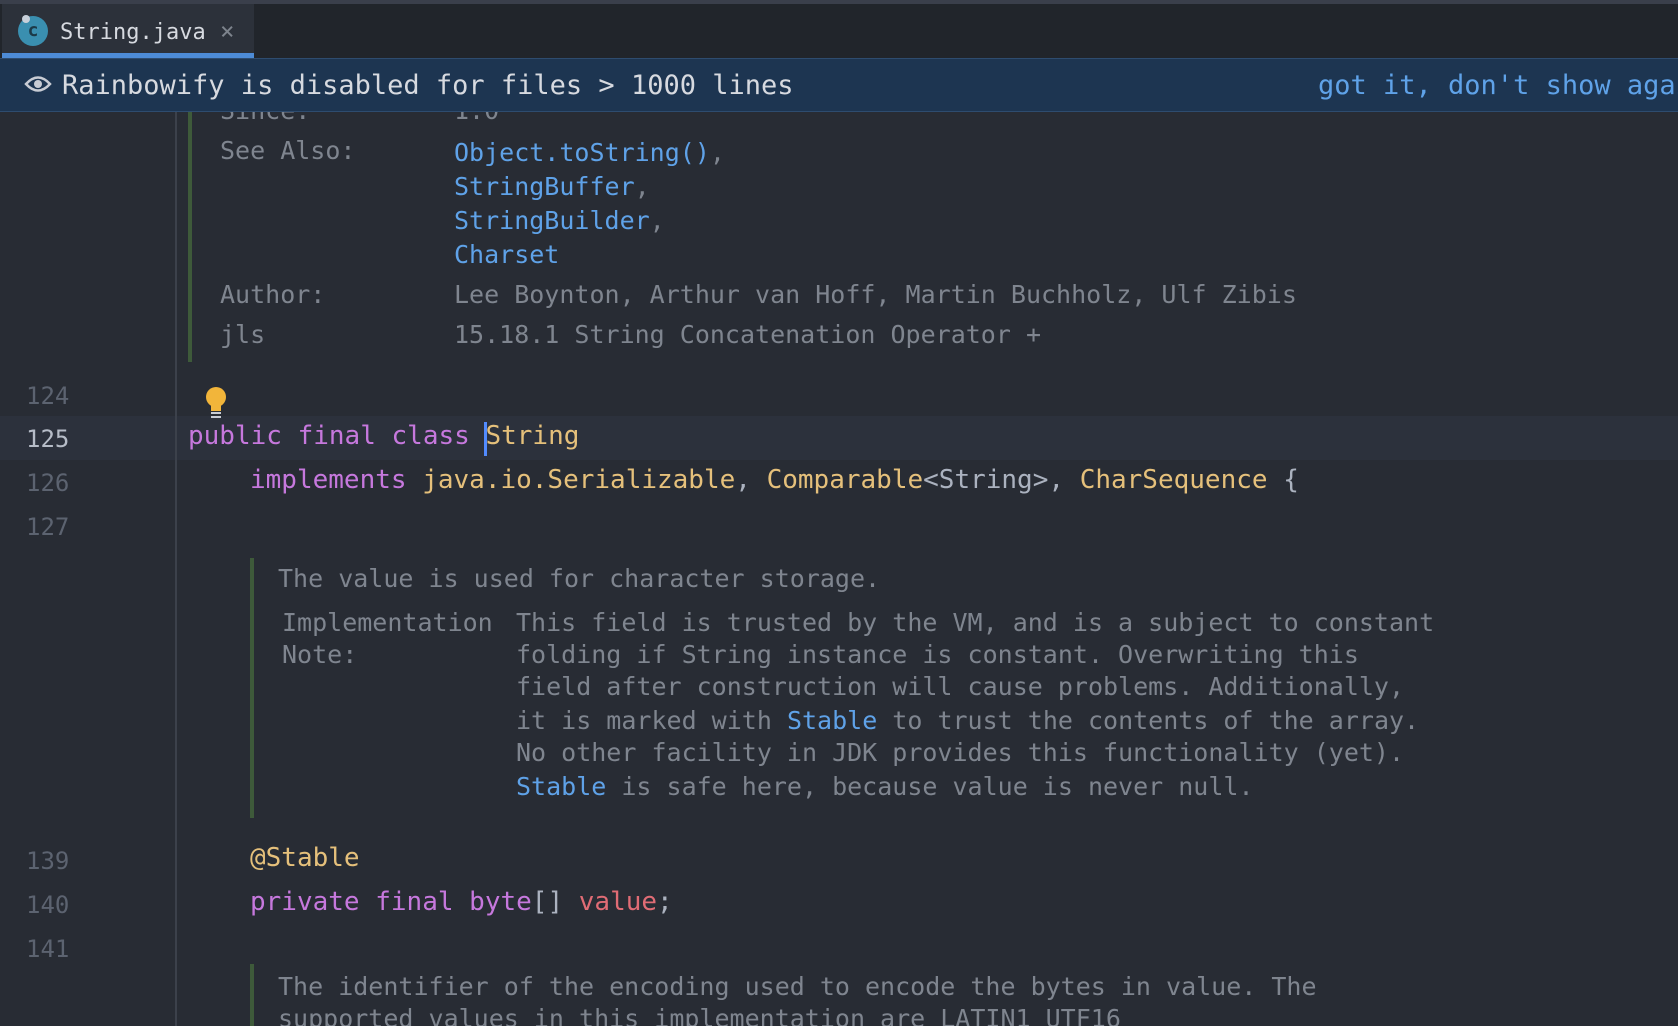  Describe the element at coordinates (383, 436) in the screenshot. I see `code-line-125: public final class String` at that location.